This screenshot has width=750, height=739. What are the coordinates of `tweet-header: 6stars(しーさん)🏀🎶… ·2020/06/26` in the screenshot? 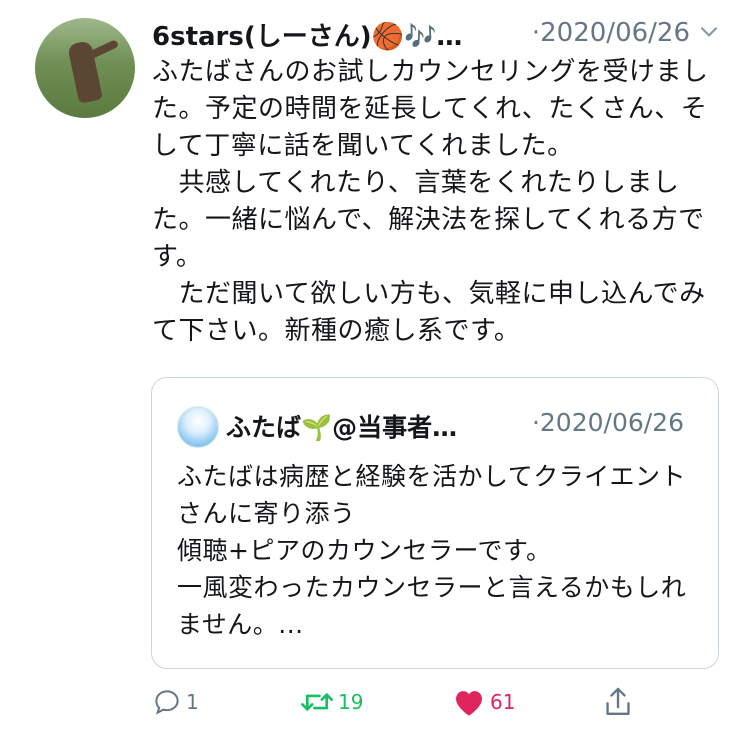 It's located at (437, 34).